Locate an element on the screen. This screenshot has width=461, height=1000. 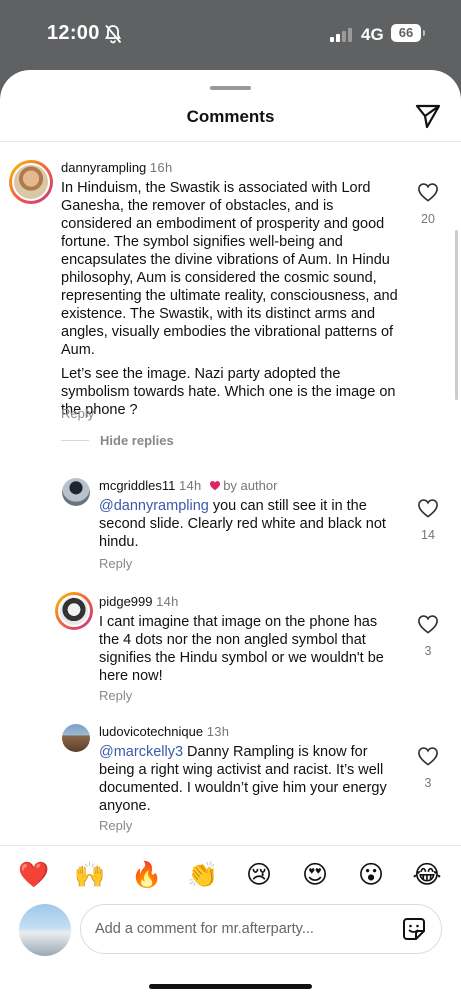
comment-header: mcgriddles11 14h by author is located at coordinates (188, 485).